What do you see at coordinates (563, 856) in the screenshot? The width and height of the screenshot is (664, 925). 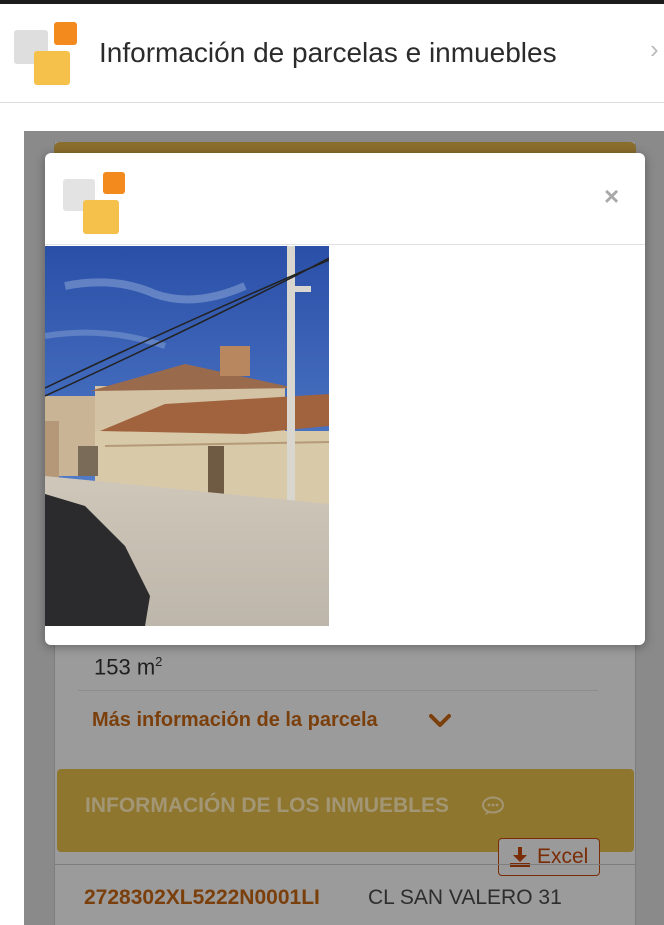 I see `excel-button-label: Excel` at bounding box center [563, 856].